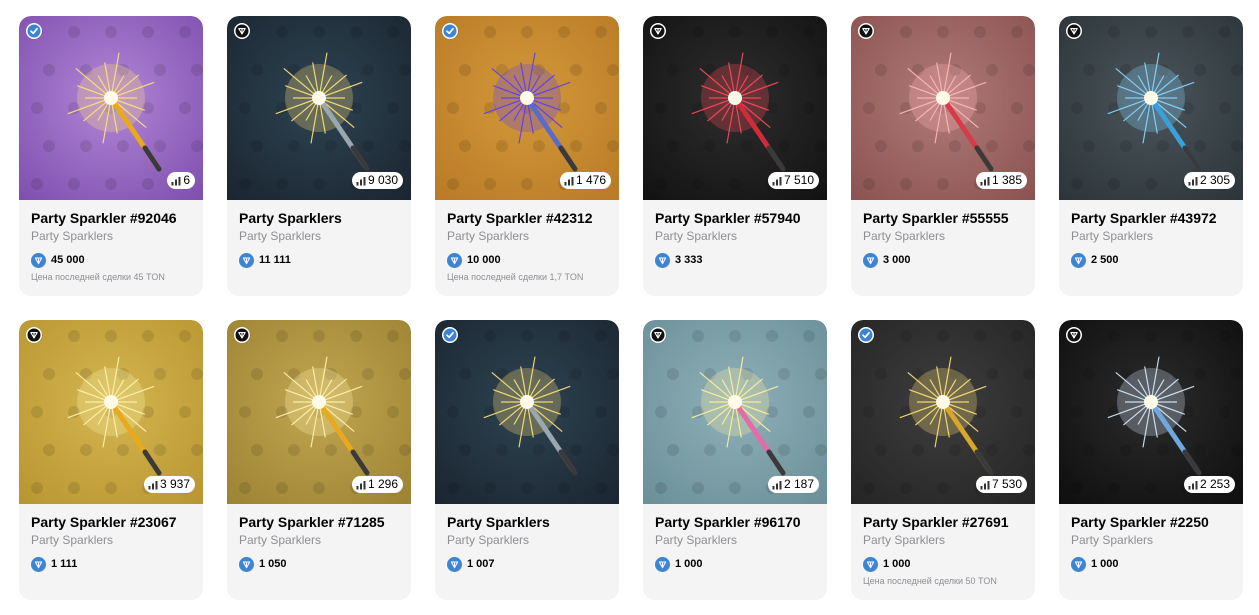 The height and width of the screenshot is (615, 1259). Describe the element at coordinates (735, 412) in the screenshot. I see `gift-image: 2 187` at that location.